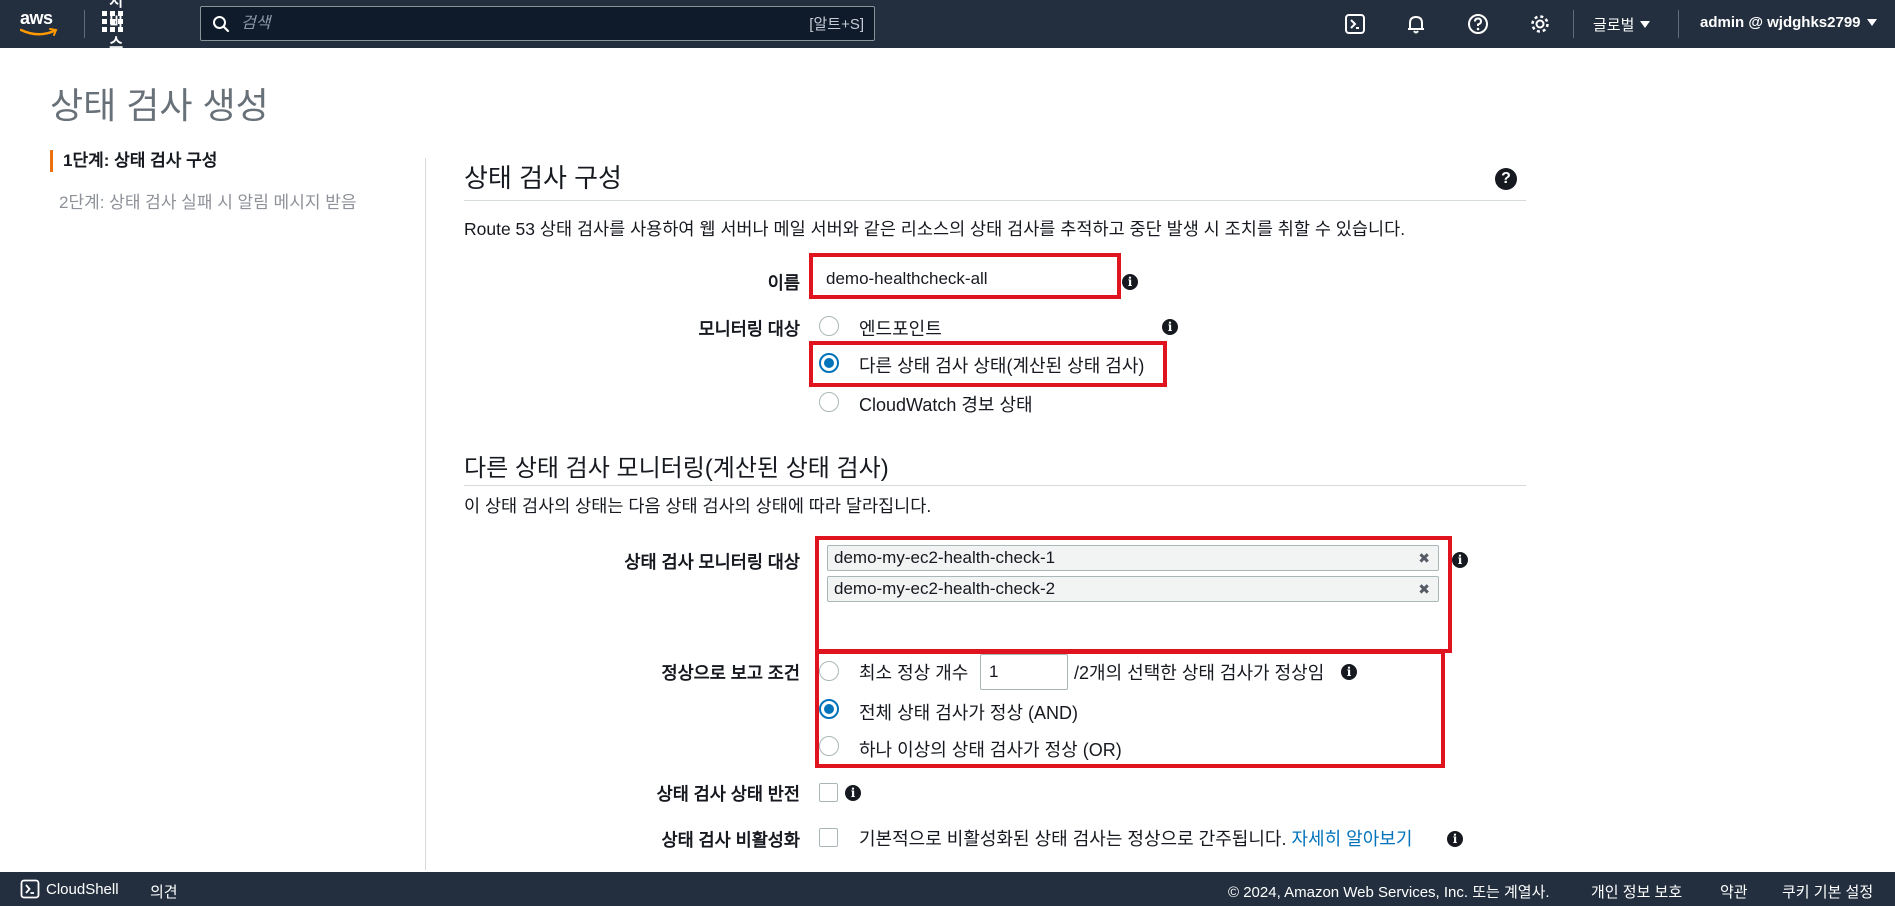 This screenshot has width=1895, height=906. I want to click on step-1: 1단계: 상태 검사 구성, so click(203, 161).